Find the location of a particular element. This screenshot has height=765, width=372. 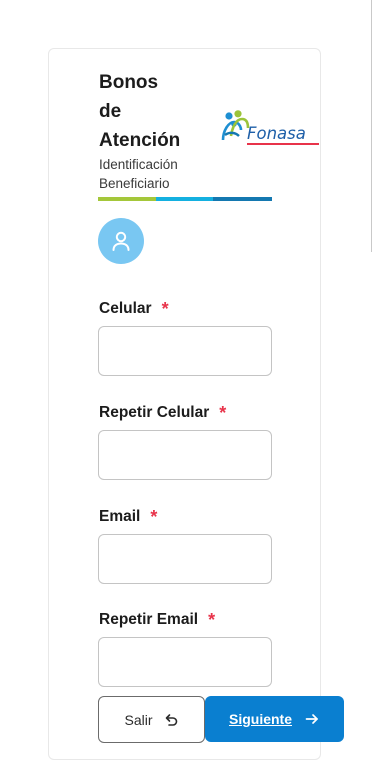

repetir-celular-input is located at coordinates (185, 455).